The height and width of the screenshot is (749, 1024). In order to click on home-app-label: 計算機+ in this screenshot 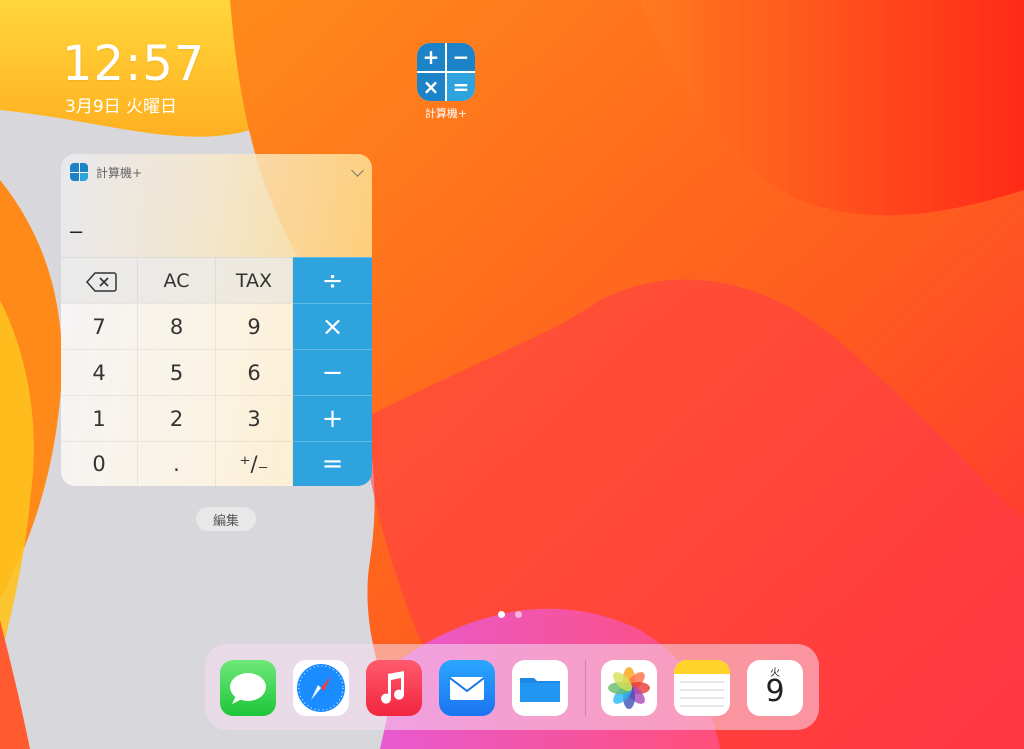, I will do `click(446, 113)`.